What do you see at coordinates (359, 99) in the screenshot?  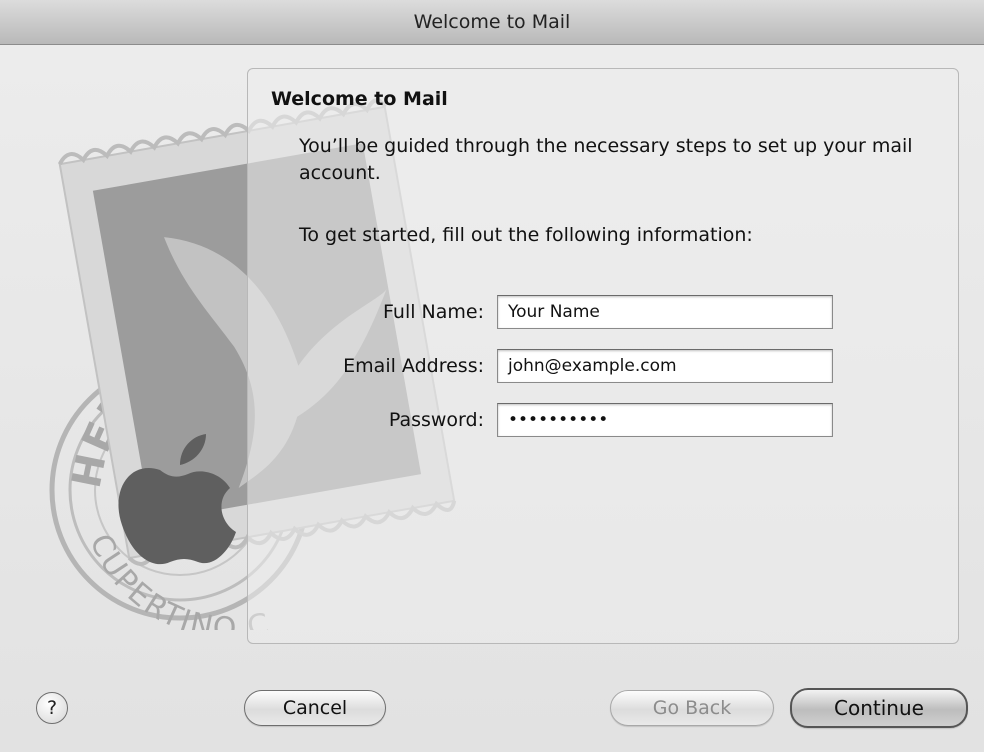 I see `panel-heading: Welcome to Mail` at bounding box center [359, 99].